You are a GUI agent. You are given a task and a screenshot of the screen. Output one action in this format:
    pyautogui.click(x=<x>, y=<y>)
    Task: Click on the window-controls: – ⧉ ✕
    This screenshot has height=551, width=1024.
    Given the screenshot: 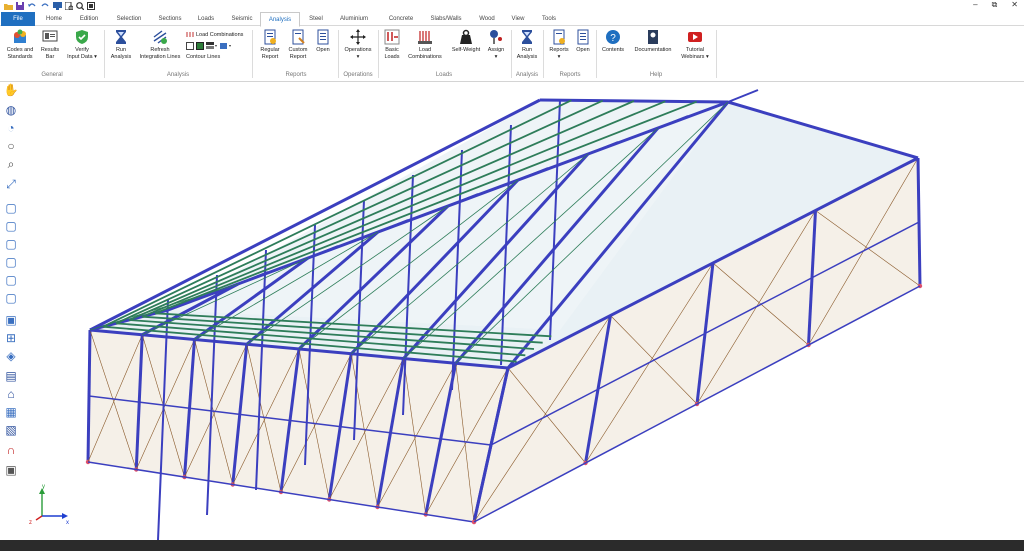 What is the action you would take?
    pyautogui.click(x=995, y=5)
    